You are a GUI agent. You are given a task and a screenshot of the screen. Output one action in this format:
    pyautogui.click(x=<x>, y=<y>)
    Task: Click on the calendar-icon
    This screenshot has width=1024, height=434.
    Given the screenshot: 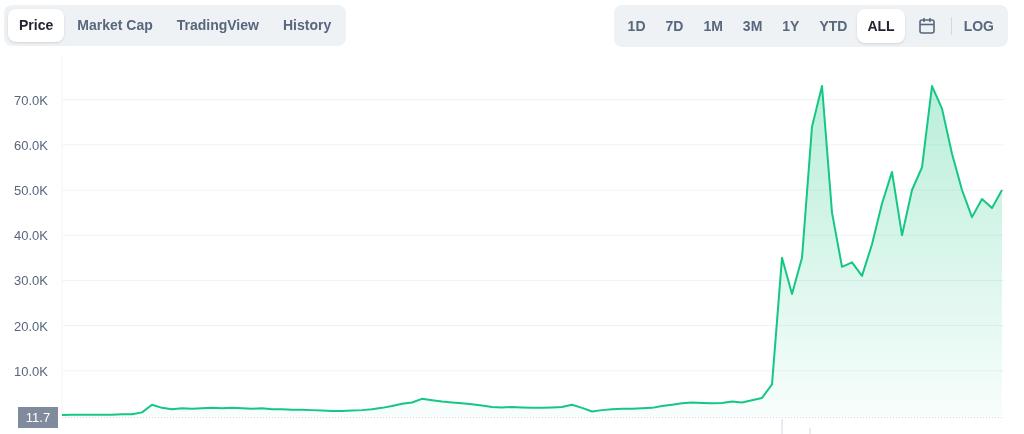 What is the action you would take?
    pyautogui.click(x=926, y=26)
    